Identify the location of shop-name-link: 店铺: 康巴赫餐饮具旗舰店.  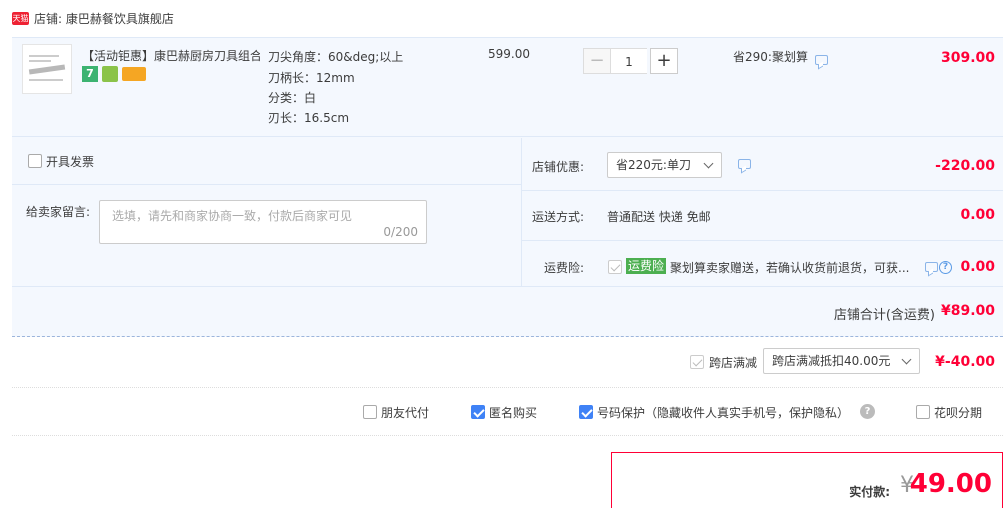
(104, 18).